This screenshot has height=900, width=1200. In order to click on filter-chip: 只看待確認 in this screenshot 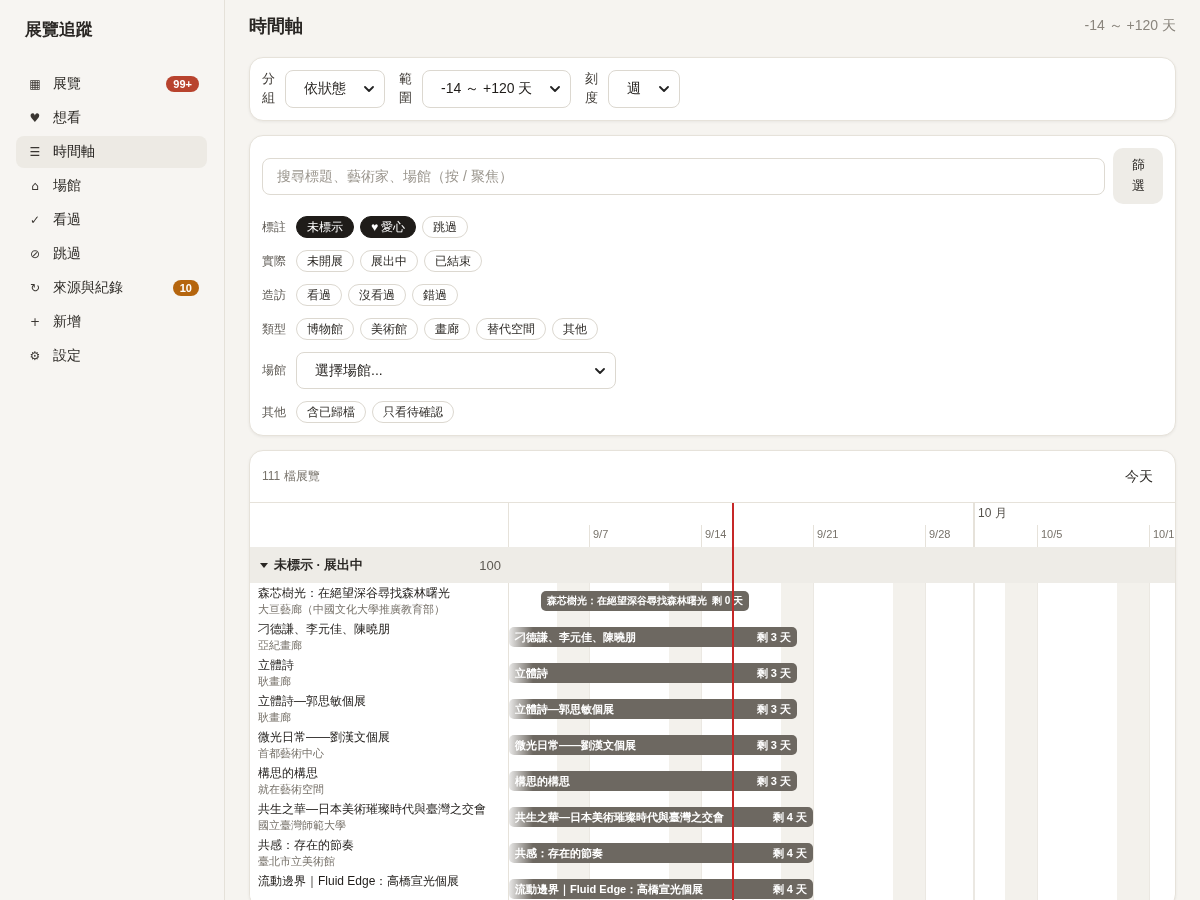, I will do `click(413, 412)`.